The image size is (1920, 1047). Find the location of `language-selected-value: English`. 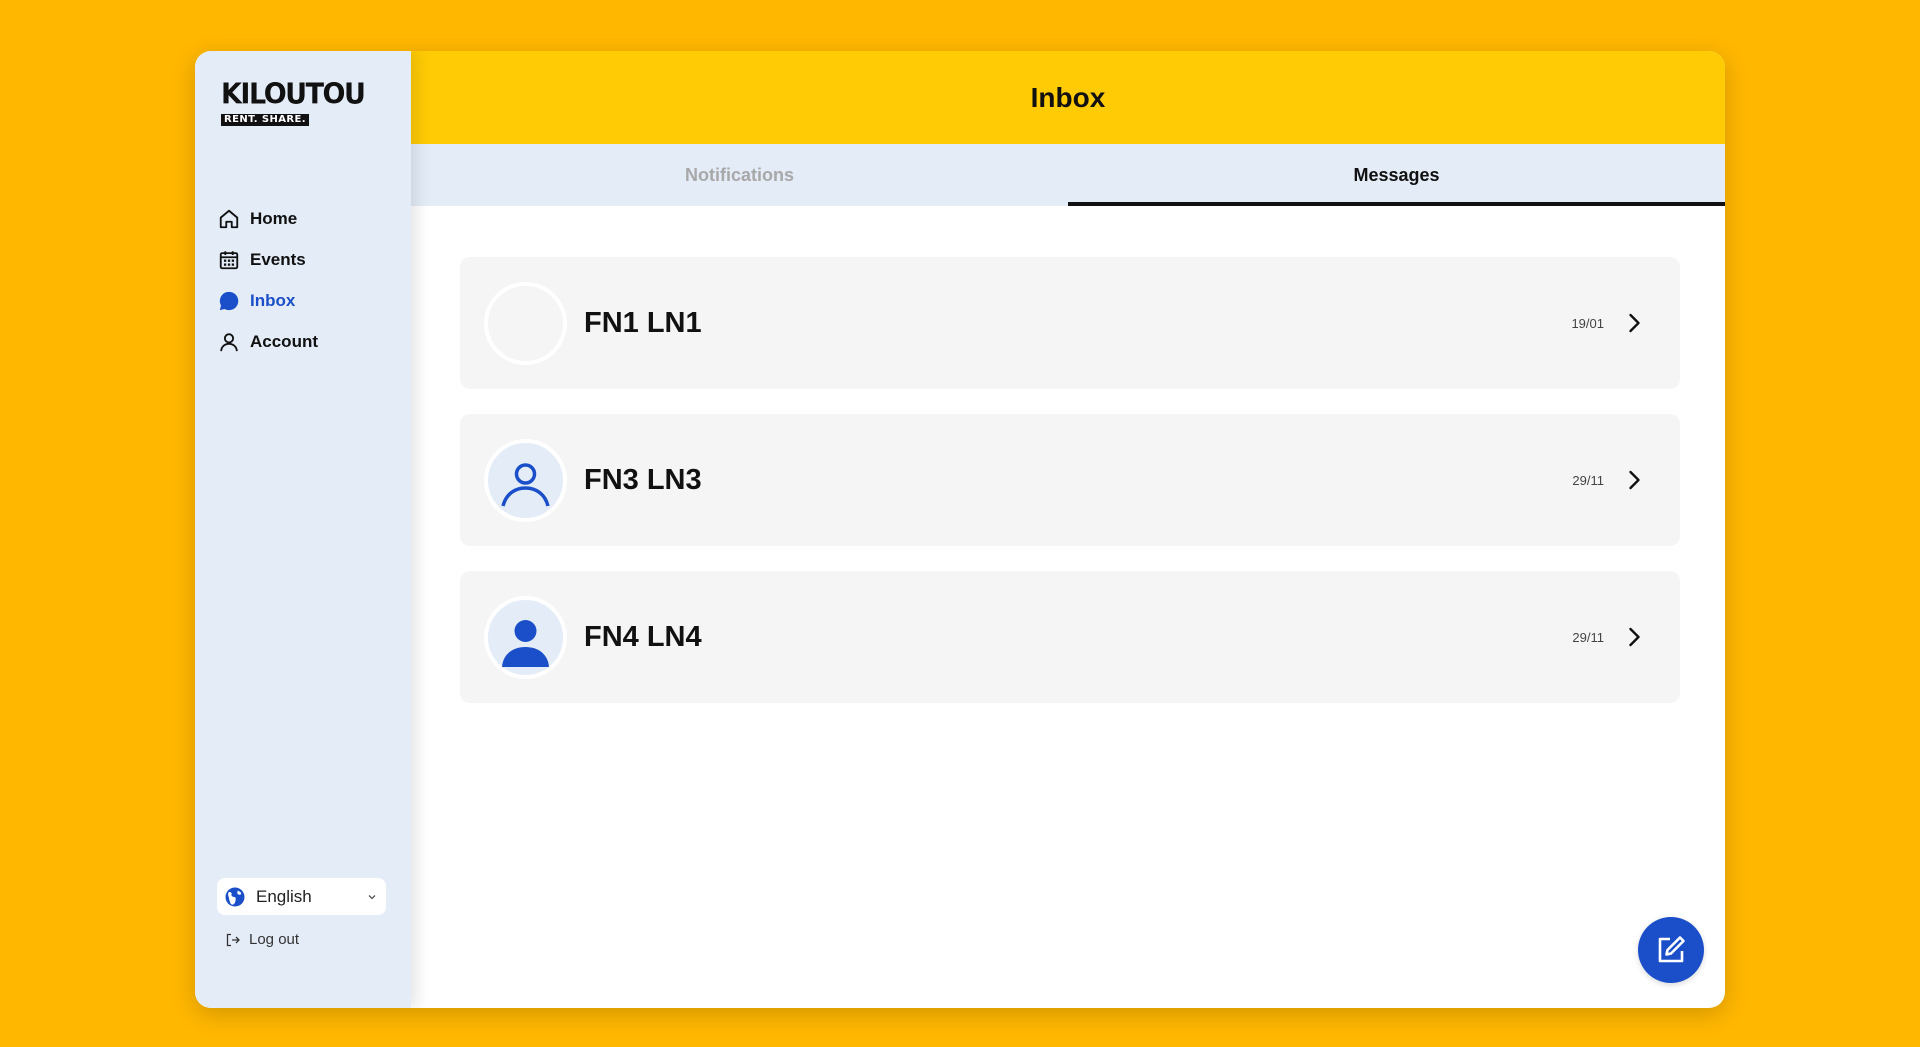

language-selected-value: English is located at coordinates (284, 896).